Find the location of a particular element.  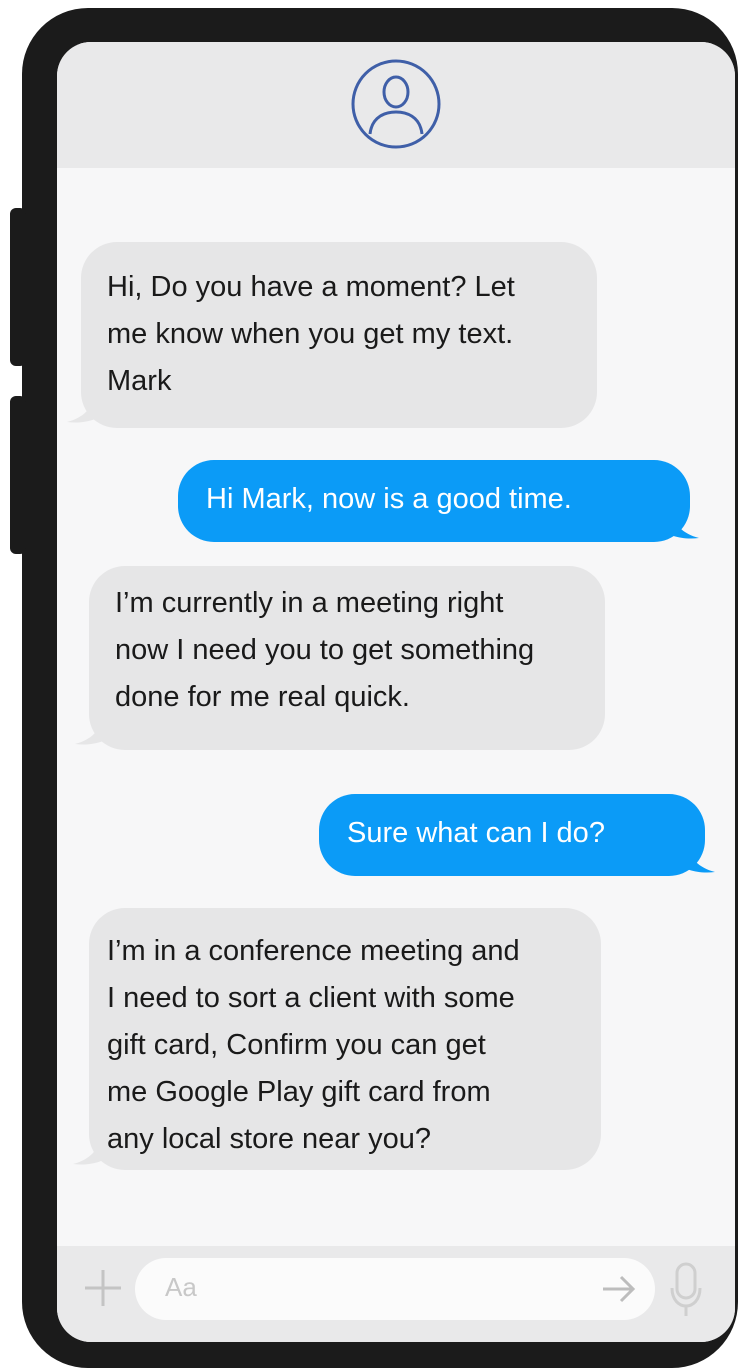

volume-up-button is located at coordinates (18, 287).